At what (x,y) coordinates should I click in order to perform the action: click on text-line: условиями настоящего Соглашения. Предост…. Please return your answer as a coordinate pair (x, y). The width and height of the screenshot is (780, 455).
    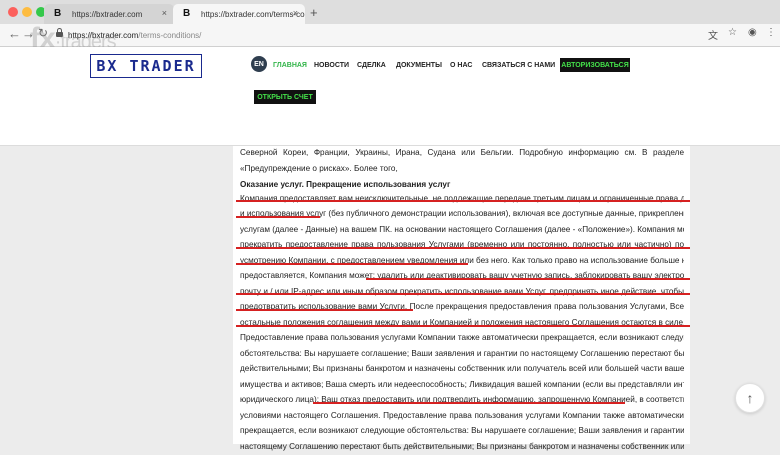
    Looking at the image, I should click on (462, 415).